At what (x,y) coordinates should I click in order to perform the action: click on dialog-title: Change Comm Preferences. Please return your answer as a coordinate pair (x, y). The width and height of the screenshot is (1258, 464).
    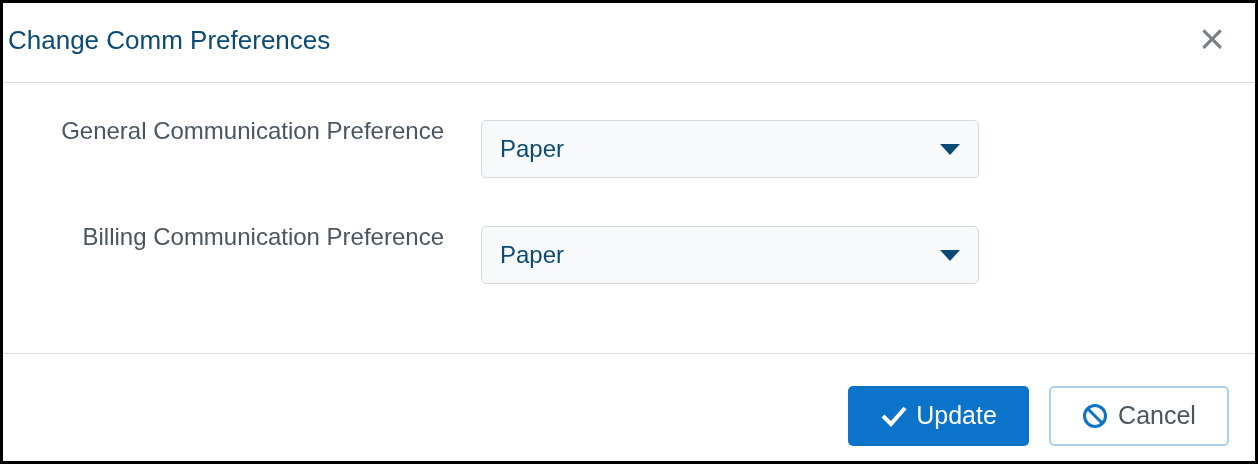
    Looking at the image, I should click on (169, 40).